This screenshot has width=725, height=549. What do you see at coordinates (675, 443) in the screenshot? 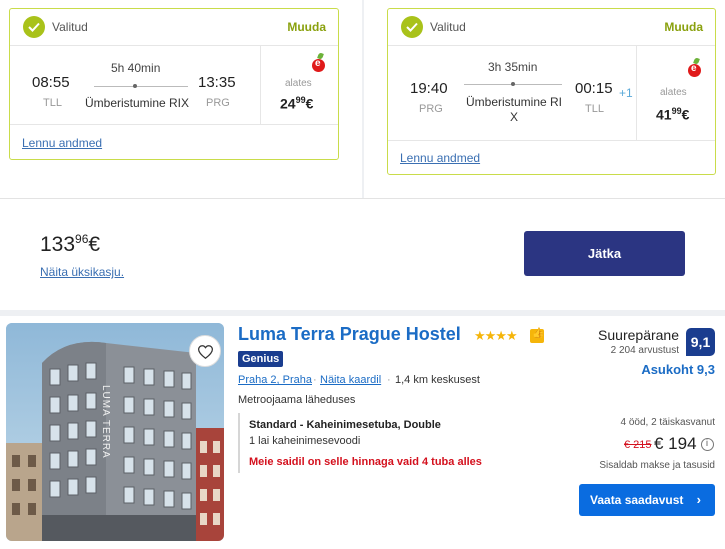
I see `current-price: € 194` at bounding box center [675, 443].